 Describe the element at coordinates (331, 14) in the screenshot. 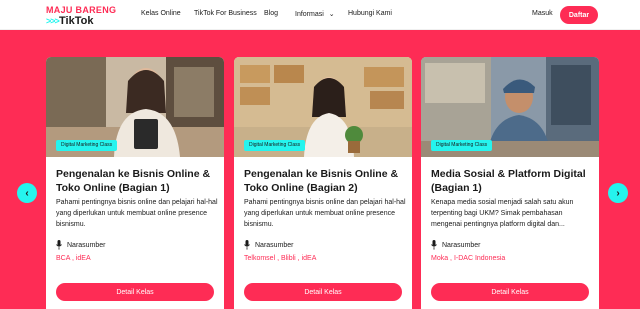

I see `chevron-down-icon: ⌄` at that location.